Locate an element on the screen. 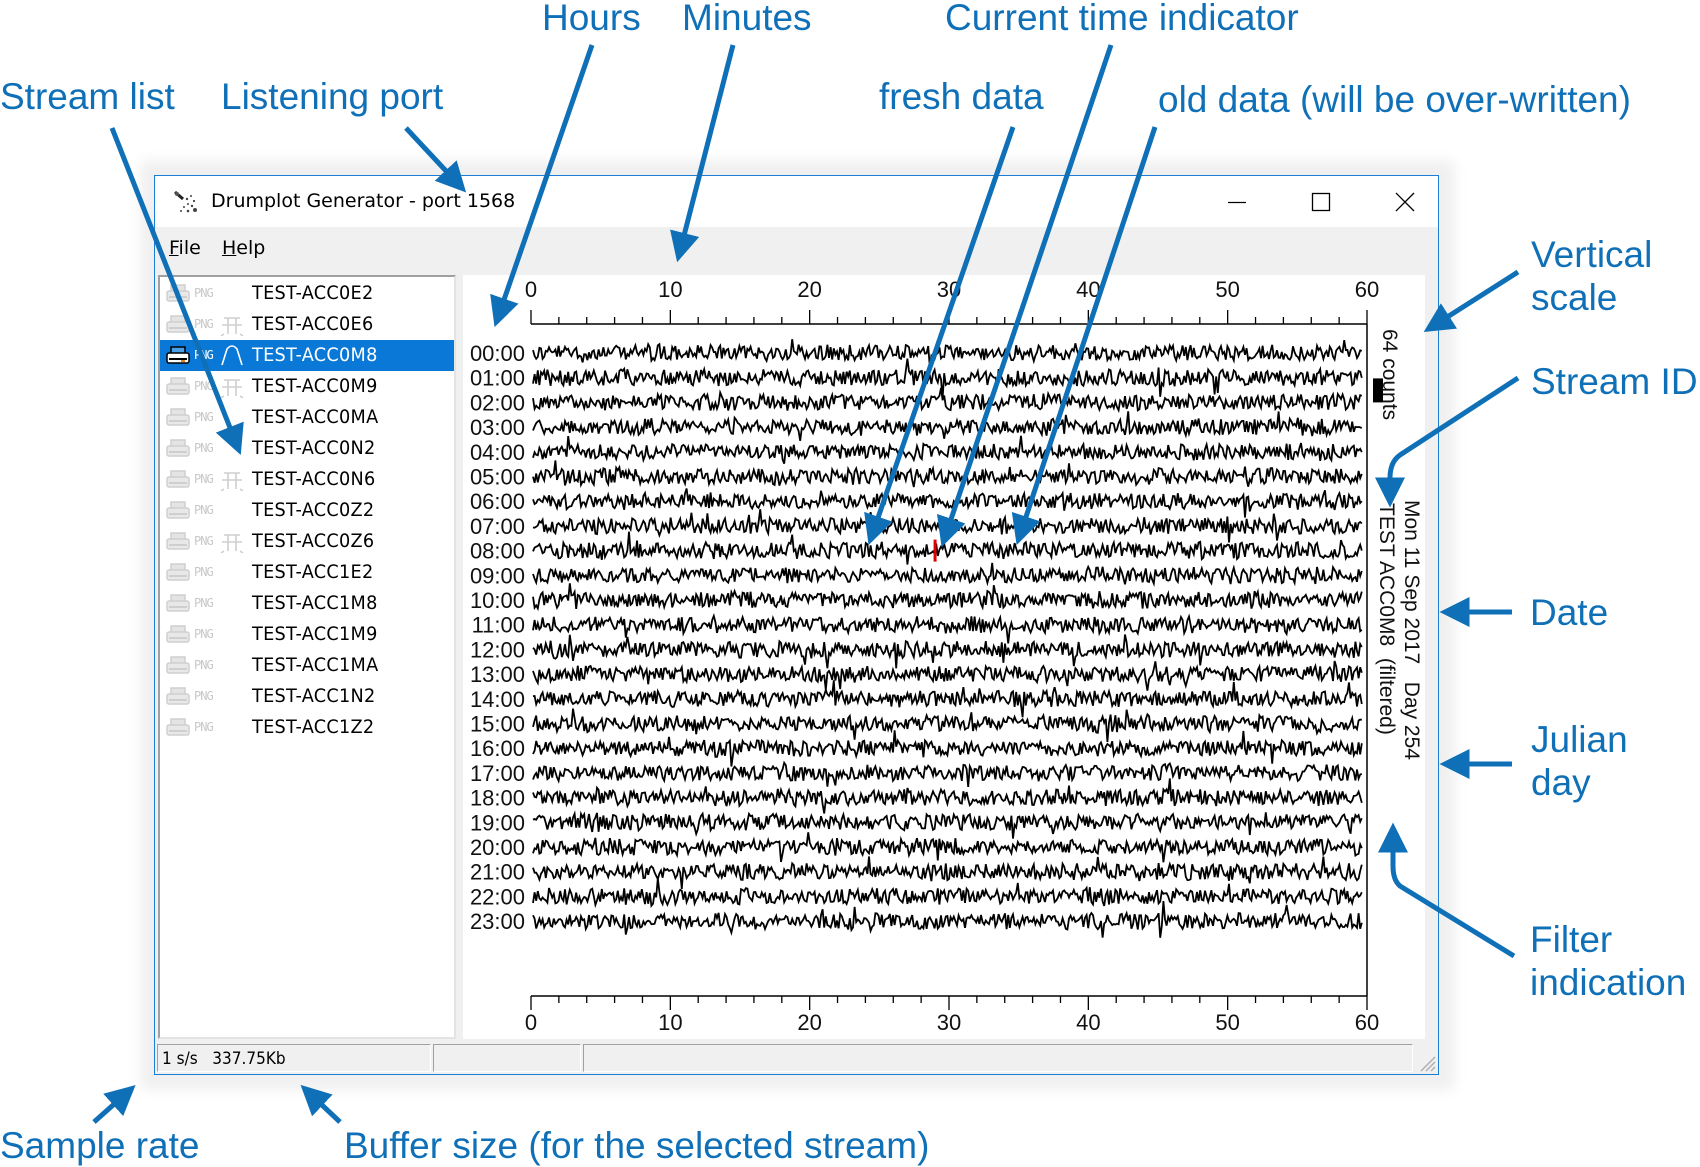 The height and width of the screenshot is (1167, 1700). hour-label: 03:00 is located at coordinates (497, 427).